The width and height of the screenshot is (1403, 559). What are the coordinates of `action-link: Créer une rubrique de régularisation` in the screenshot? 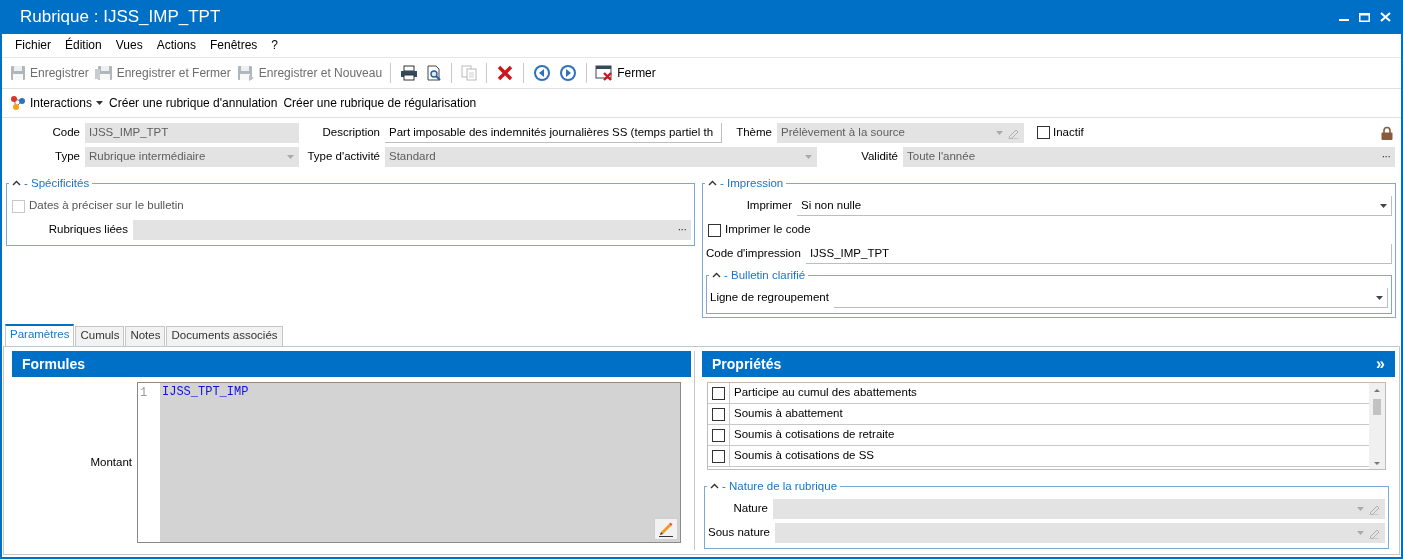 It's located at (380, 103).